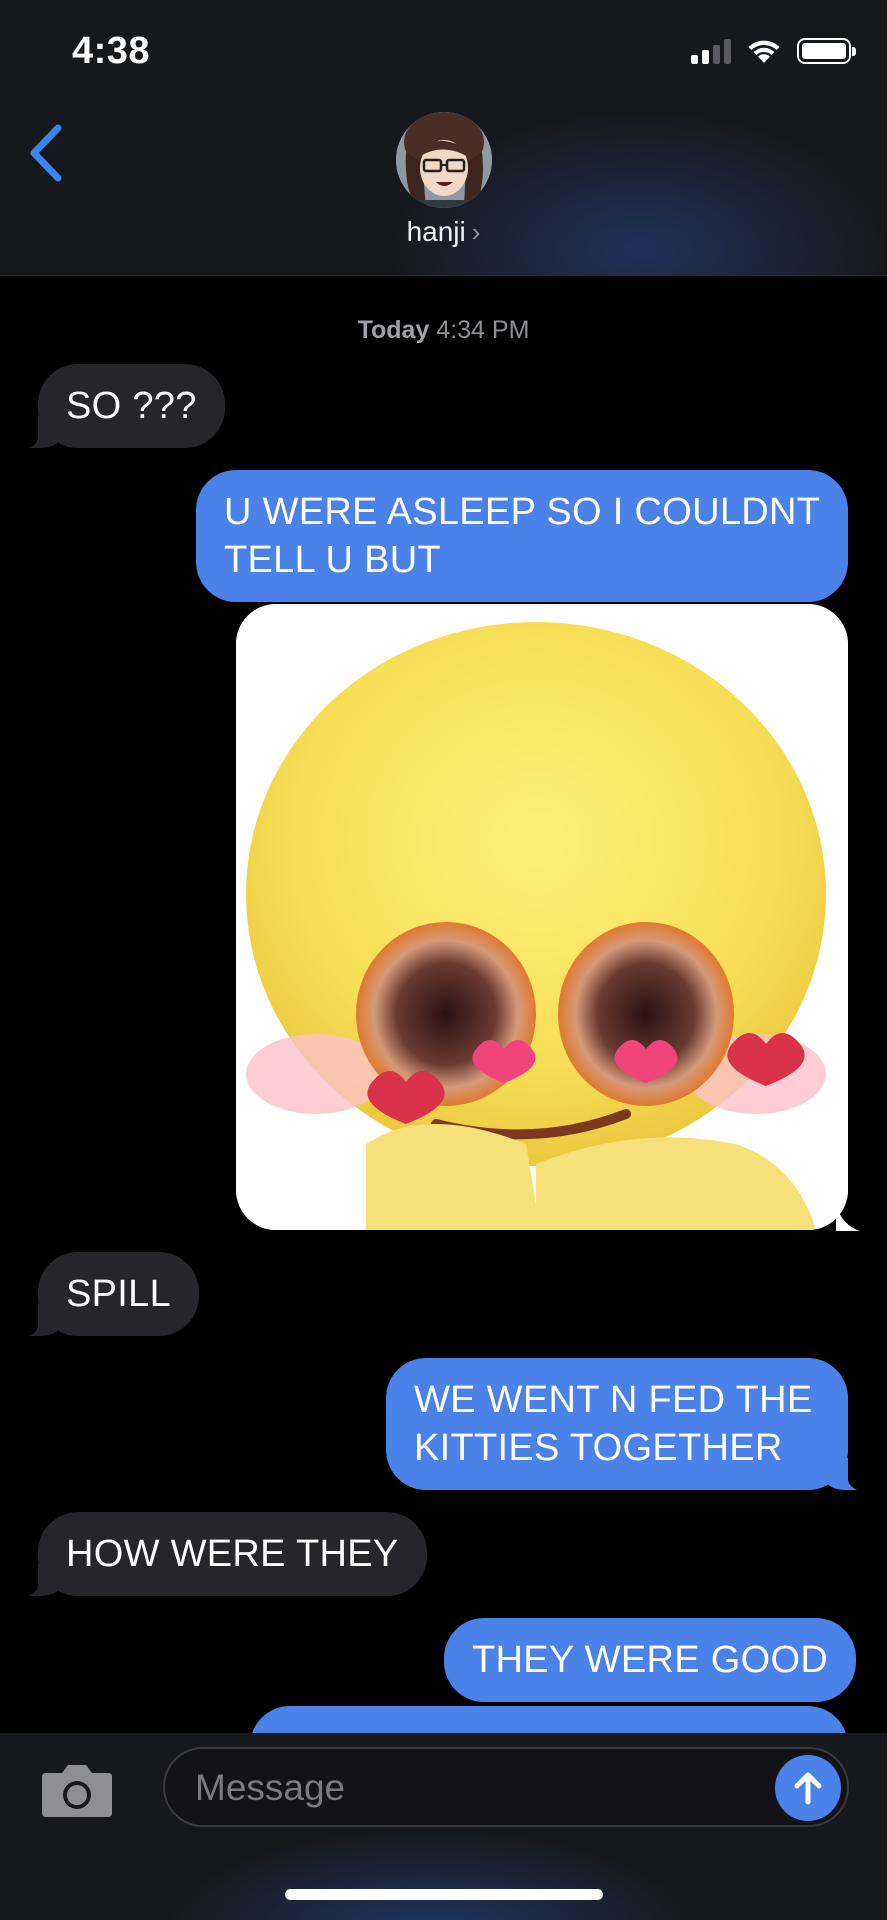 The image size is (887, 1920). Describe the element at coordinates (483, 330) in the screenshot. I see `timestamp-time: 4:34 PM` at that location.